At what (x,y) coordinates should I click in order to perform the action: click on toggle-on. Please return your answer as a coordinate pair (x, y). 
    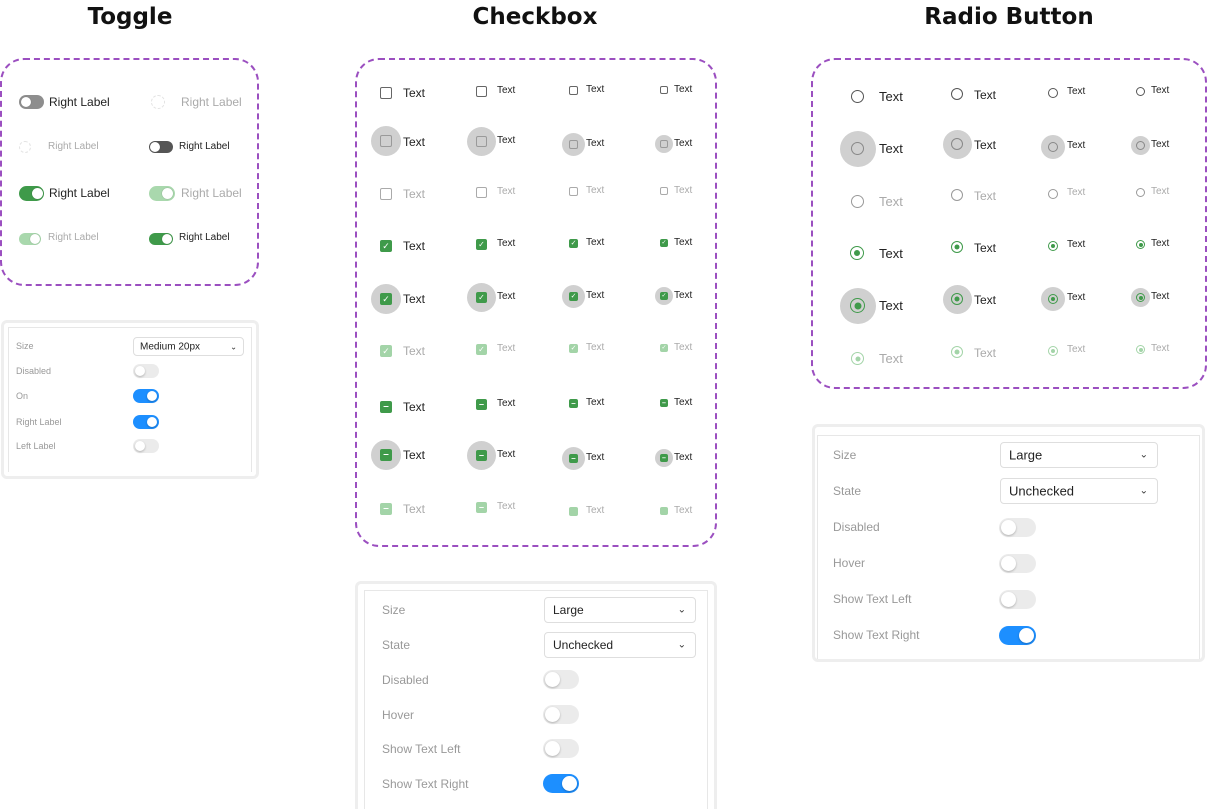
    Looking at the image, I should click on (31, 193).